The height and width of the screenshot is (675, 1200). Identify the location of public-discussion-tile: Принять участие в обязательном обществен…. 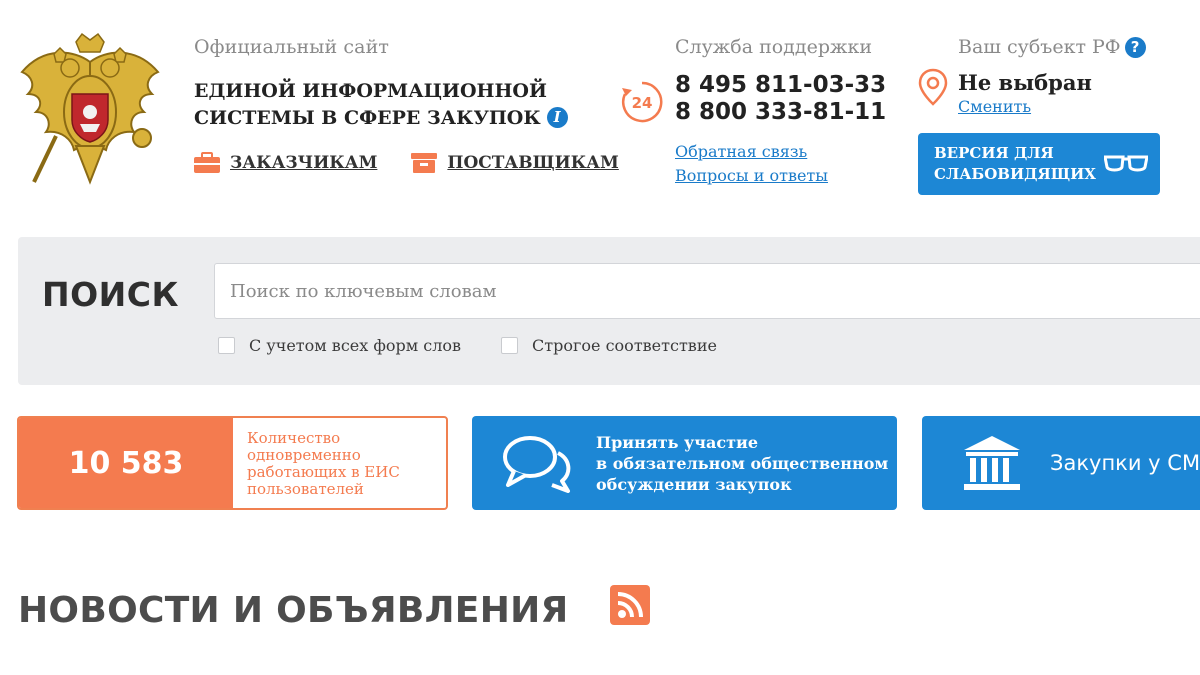
(684, 463).